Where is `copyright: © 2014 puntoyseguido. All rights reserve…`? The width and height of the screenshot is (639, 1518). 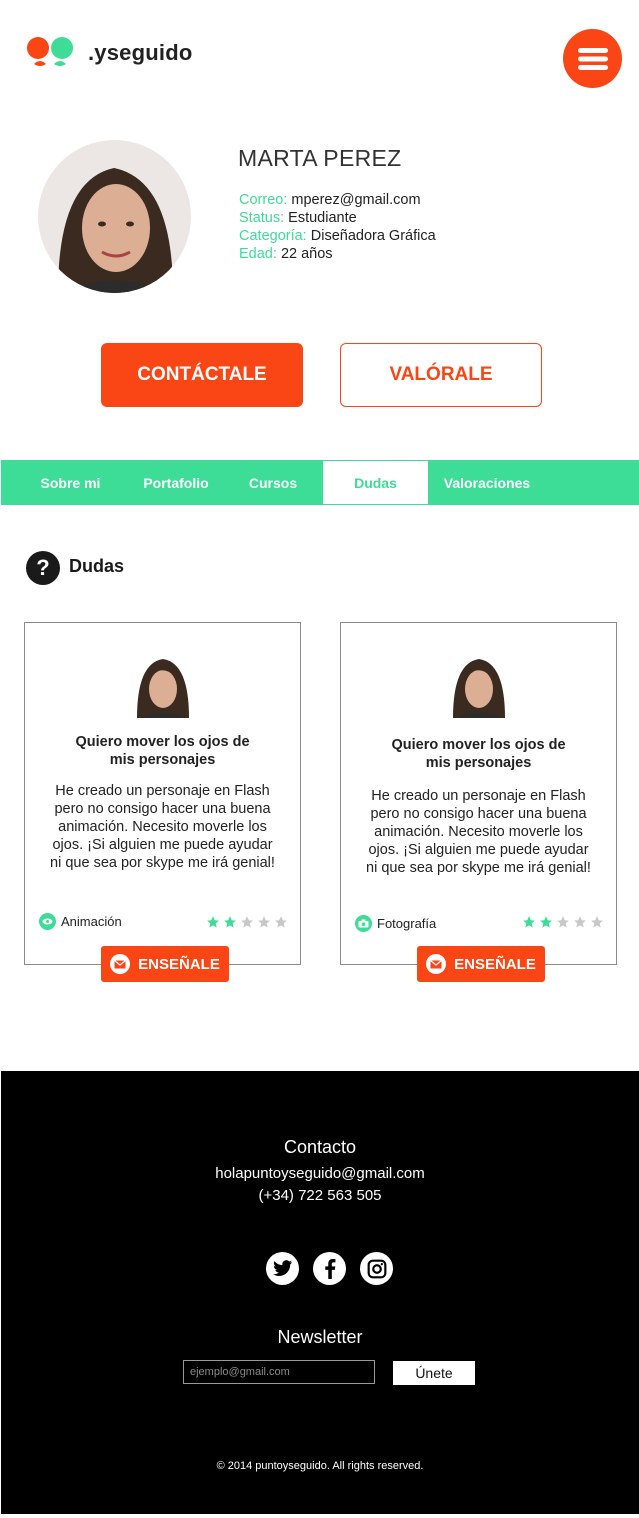 copyright: © 2014 puntoyseguido. All rights reserve… is located at coordinates (320, 1466).